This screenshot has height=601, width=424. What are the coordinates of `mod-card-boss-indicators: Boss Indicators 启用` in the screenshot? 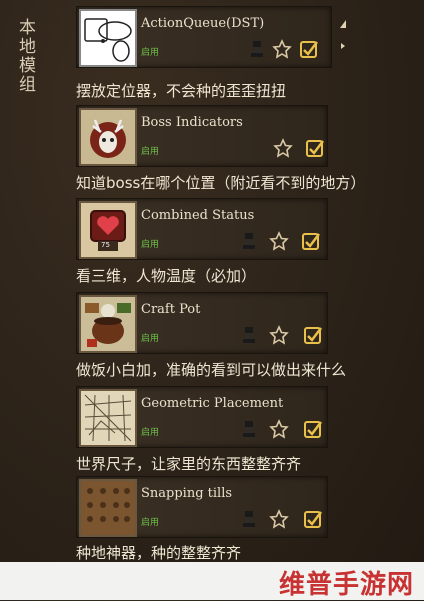 It's located at (202, 136).